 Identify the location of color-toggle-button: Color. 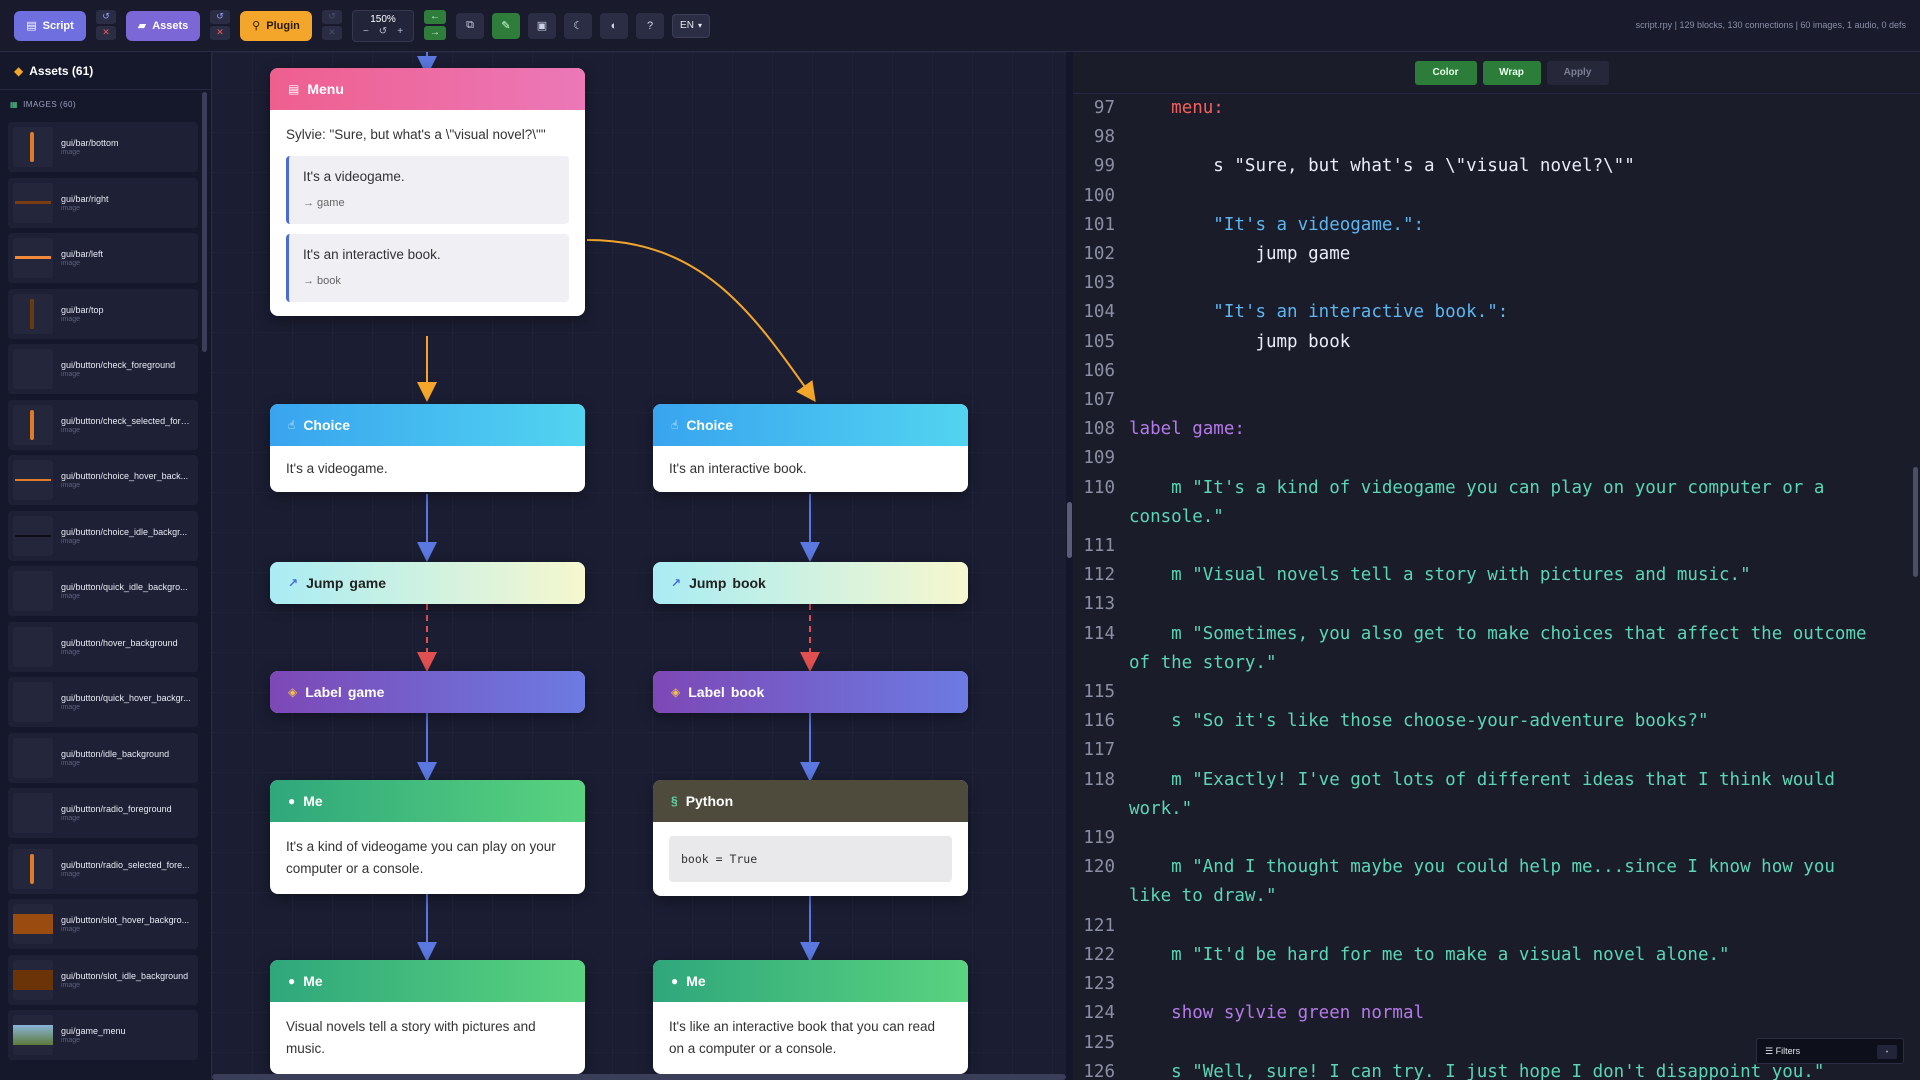
(1445, 72).